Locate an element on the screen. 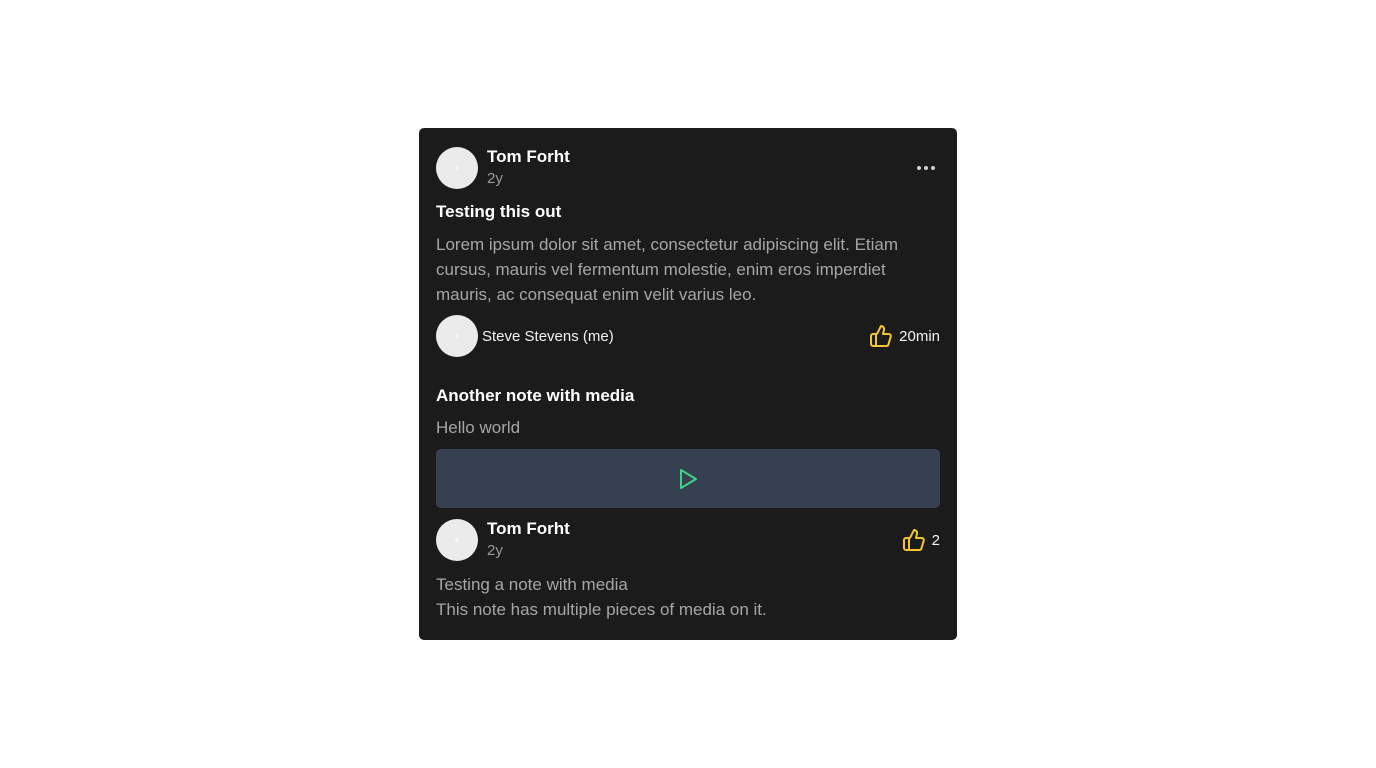 This screenshot has width=1376, height=768. like-button: 2 is located at coordinates (921, 540).